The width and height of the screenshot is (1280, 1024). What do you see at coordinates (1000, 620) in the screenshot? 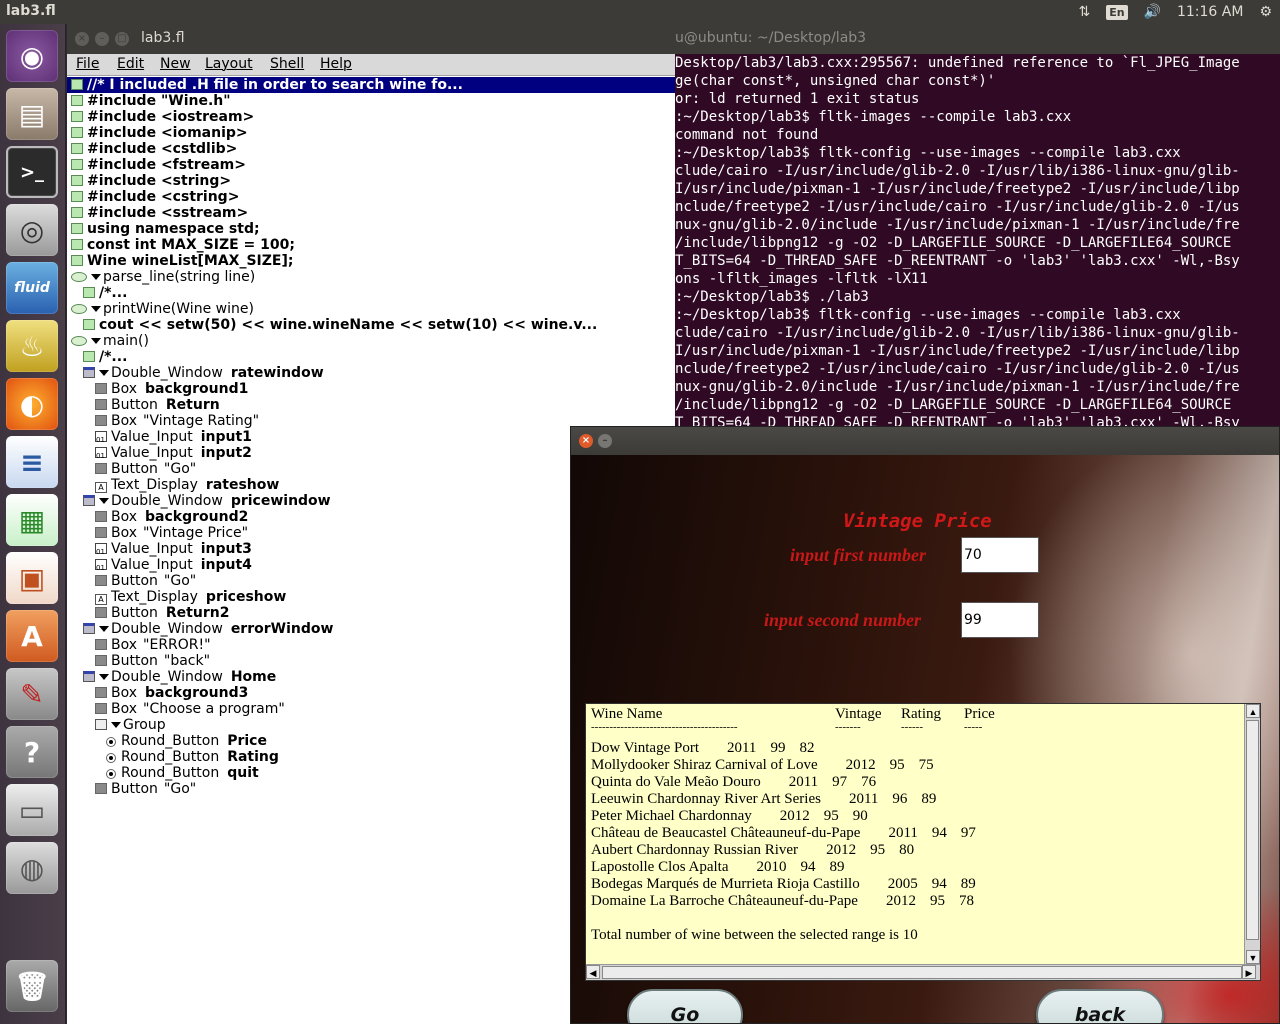
I see `input-second-field: 99` at bounding box center [1000, 620].